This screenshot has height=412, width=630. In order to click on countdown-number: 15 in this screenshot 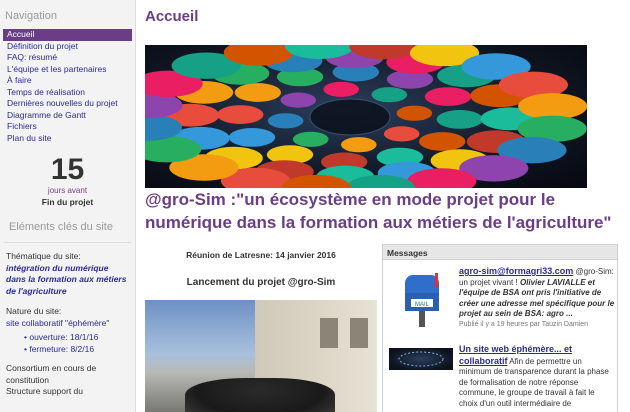, I will do `click(67, 169)`.